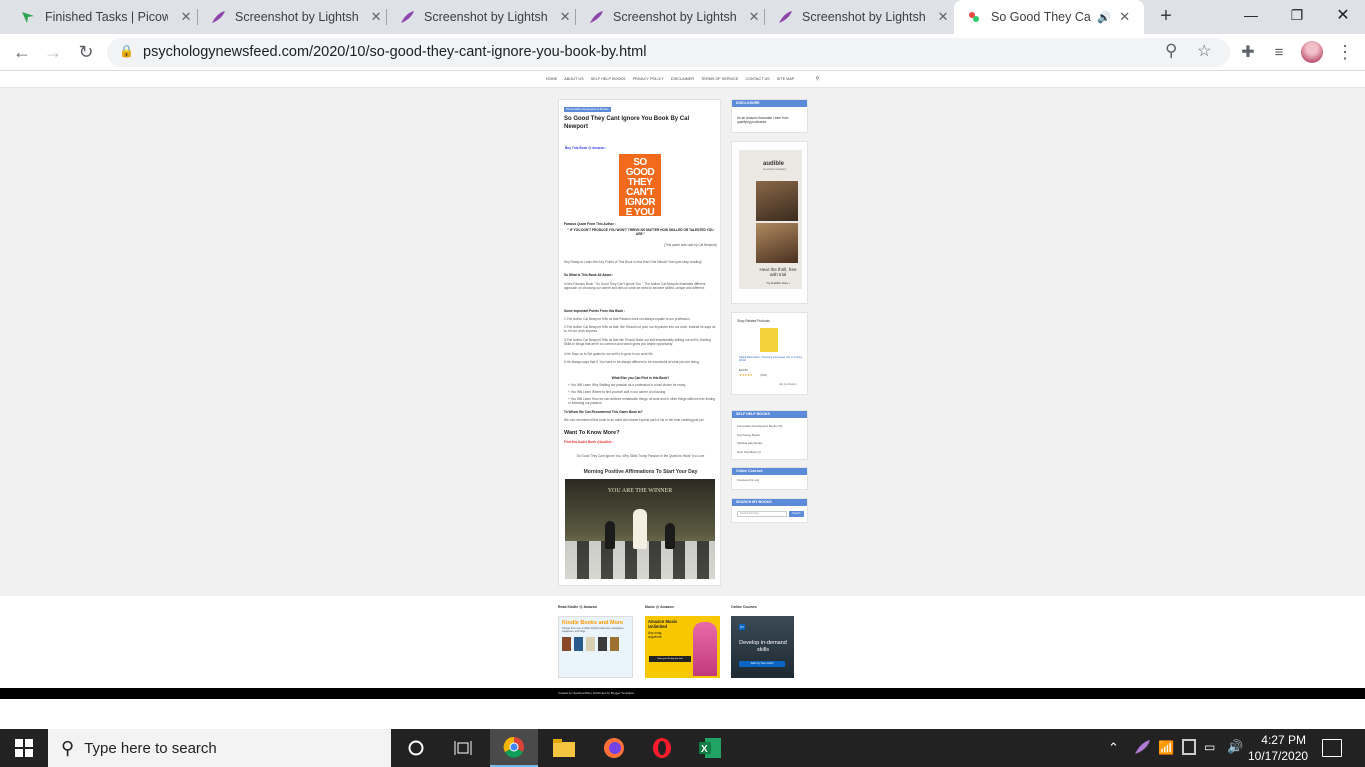 The width and height of the screenshot is (1365, 767). What do you see at coordinates (974, 17) in the screenshot?
I see `site-favicon-icon` at bounding box center [974, 17].